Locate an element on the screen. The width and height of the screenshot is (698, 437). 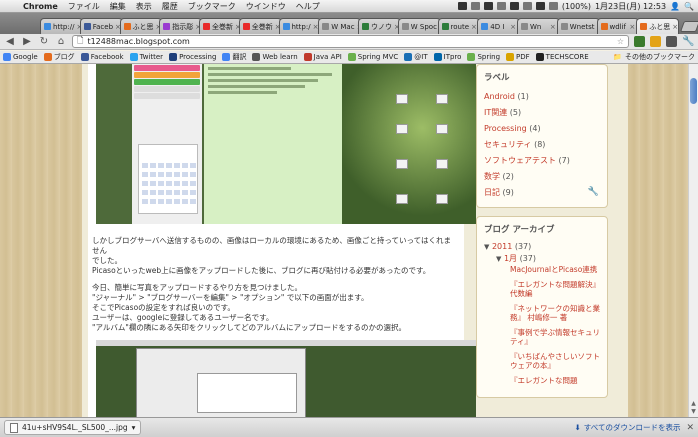
label-link: Android is located at coordinates (499, 96).